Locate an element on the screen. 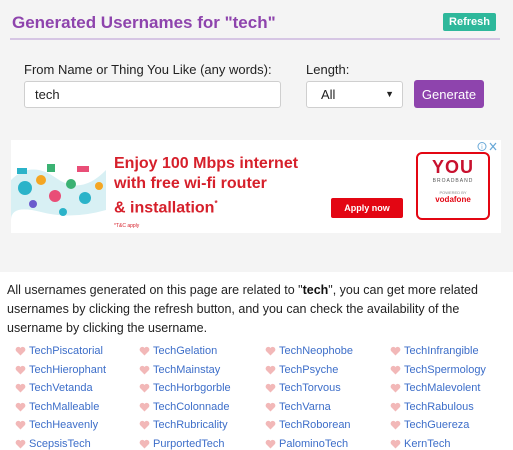 This screenshot has height=450, width=513. username-label: TechMalleable is located at coordinates (64, 406).